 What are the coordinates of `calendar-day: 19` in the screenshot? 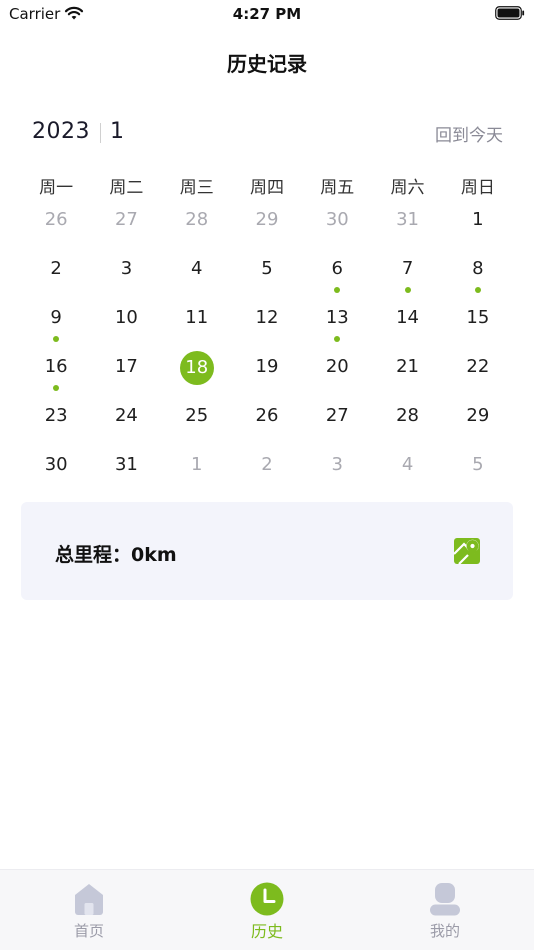 It's located at (267, 366).